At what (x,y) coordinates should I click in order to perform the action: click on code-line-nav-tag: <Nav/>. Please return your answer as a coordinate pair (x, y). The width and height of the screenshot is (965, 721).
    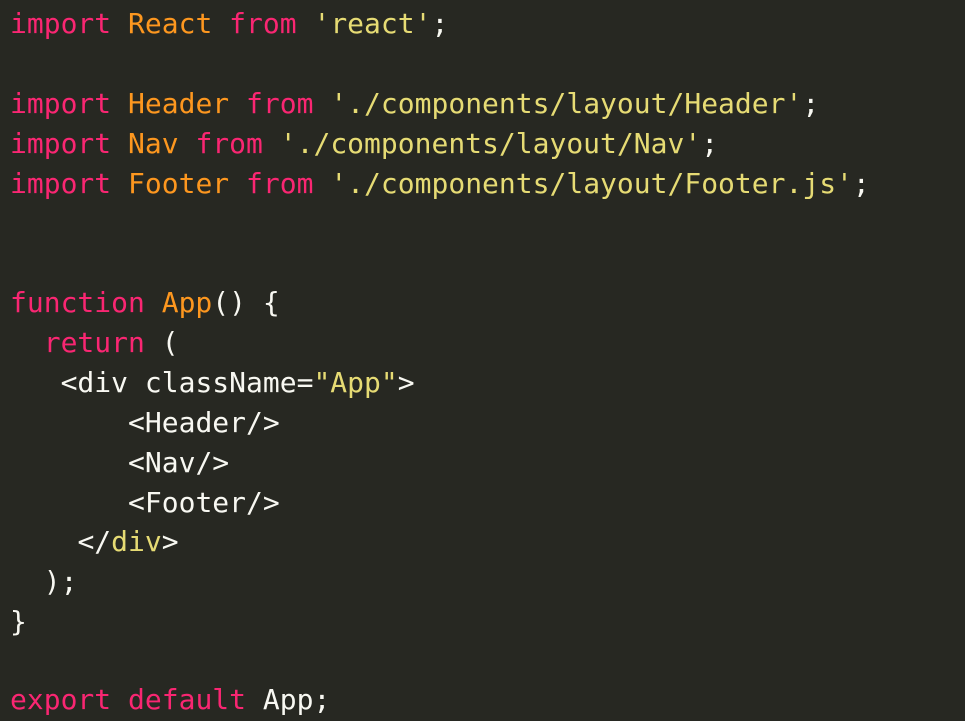
    Looking at the image, I should click on (119, 463).